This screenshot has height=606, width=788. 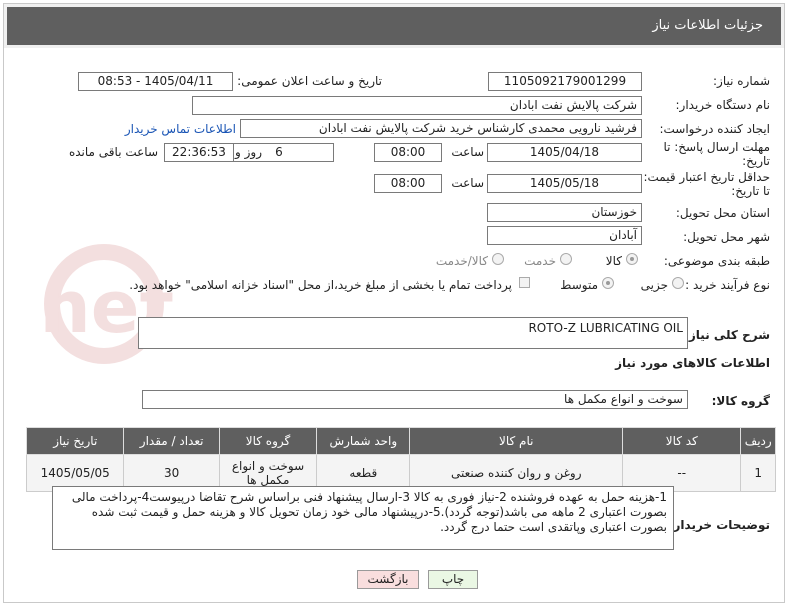 I want to click on col-goods-group: گروه کالا, so click(x=268, y=441).